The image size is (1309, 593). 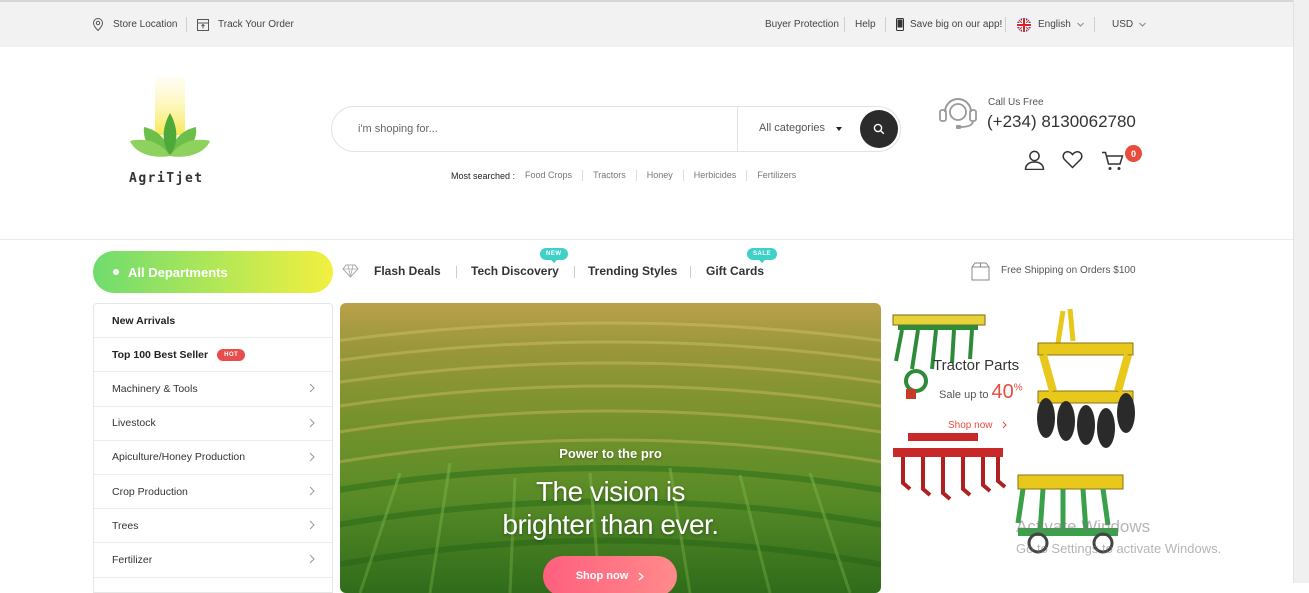 What do you see at coordinates (1061, 122) in the screenshot?
I see `phone-number: (+234) 8130062780` at bounding box center [1061, 122].